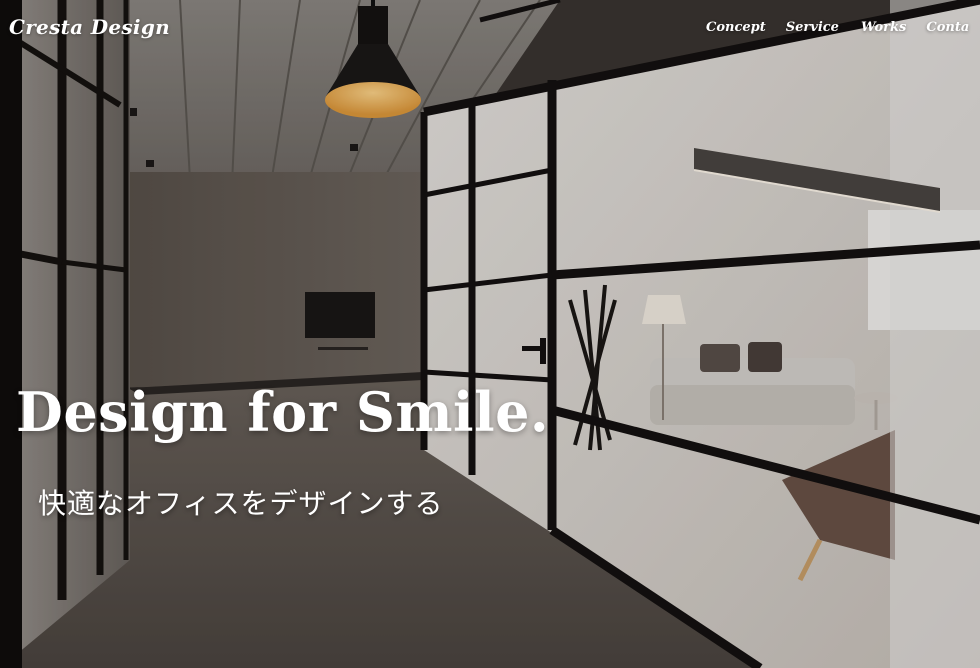  What do you see at coordinates (736, 27) in the screenshot?
I see `nav-item-concept: Concept` at bounding box center [736, 27].